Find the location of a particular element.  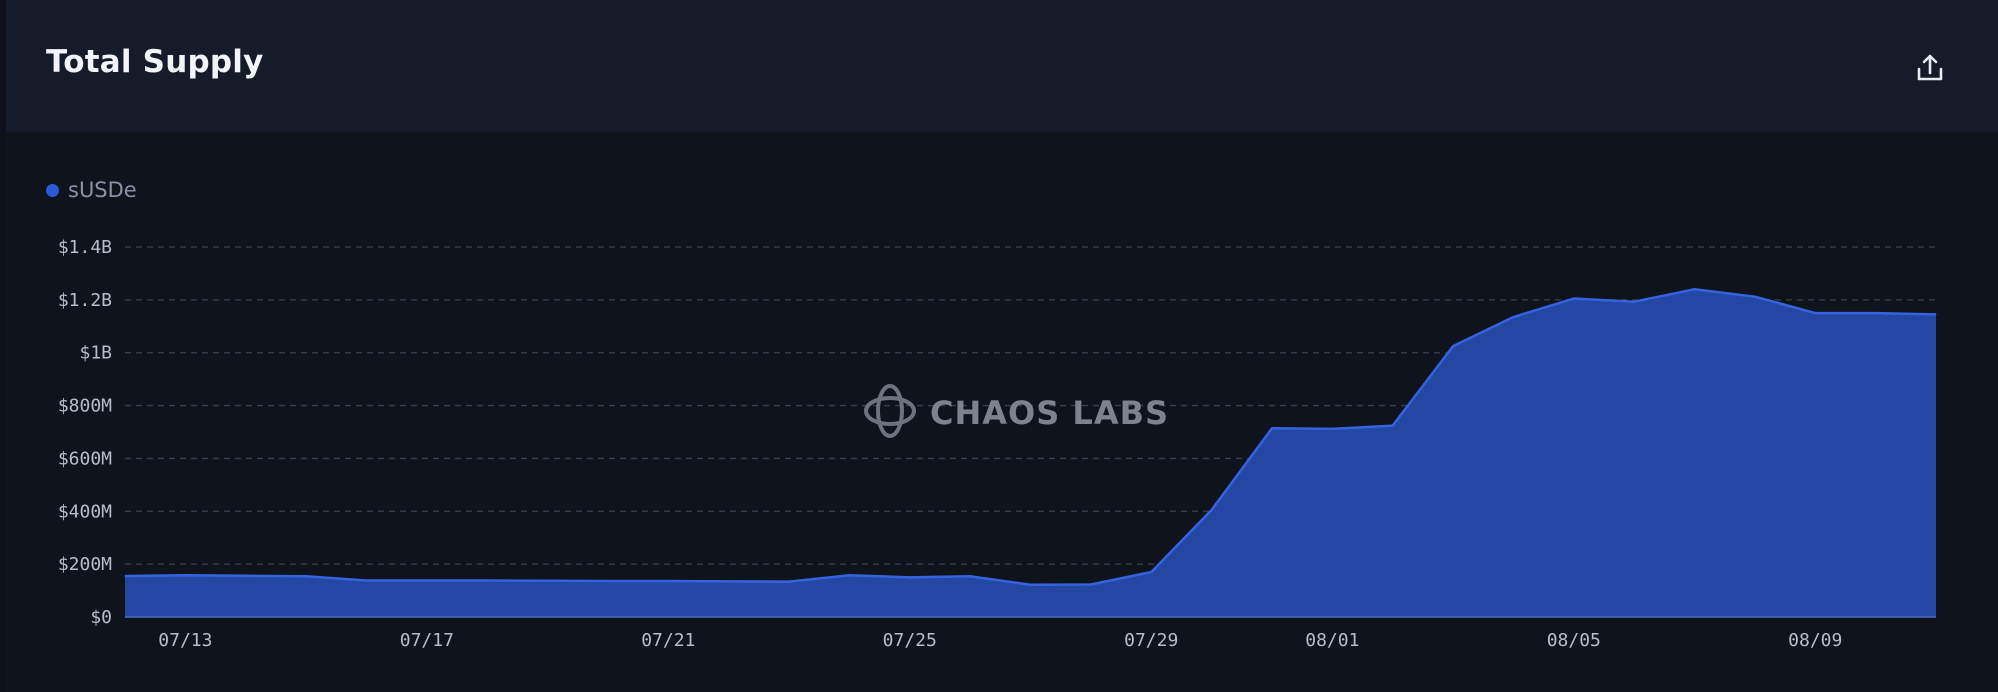

y-tick-label: $0 is located at coordinates (101, 617).